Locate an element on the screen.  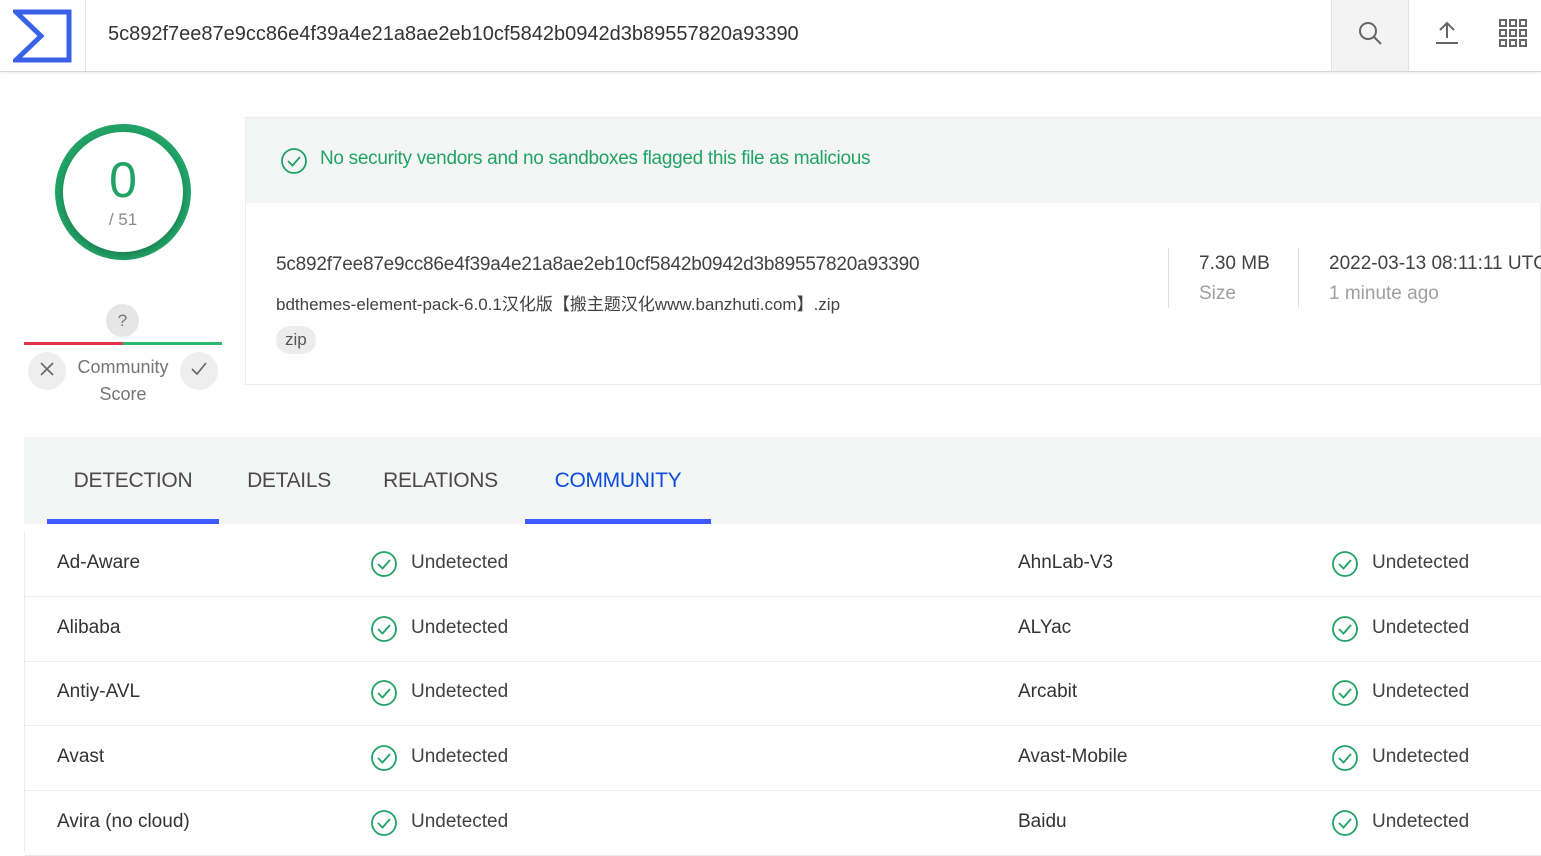
apps-button is located at coordinates (1513, 35).